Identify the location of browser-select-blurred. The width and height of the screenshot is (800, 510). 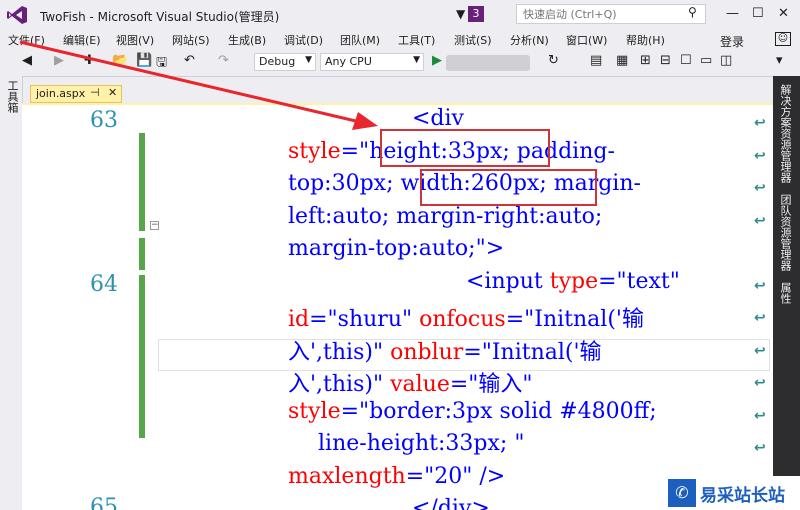
(488, 63).